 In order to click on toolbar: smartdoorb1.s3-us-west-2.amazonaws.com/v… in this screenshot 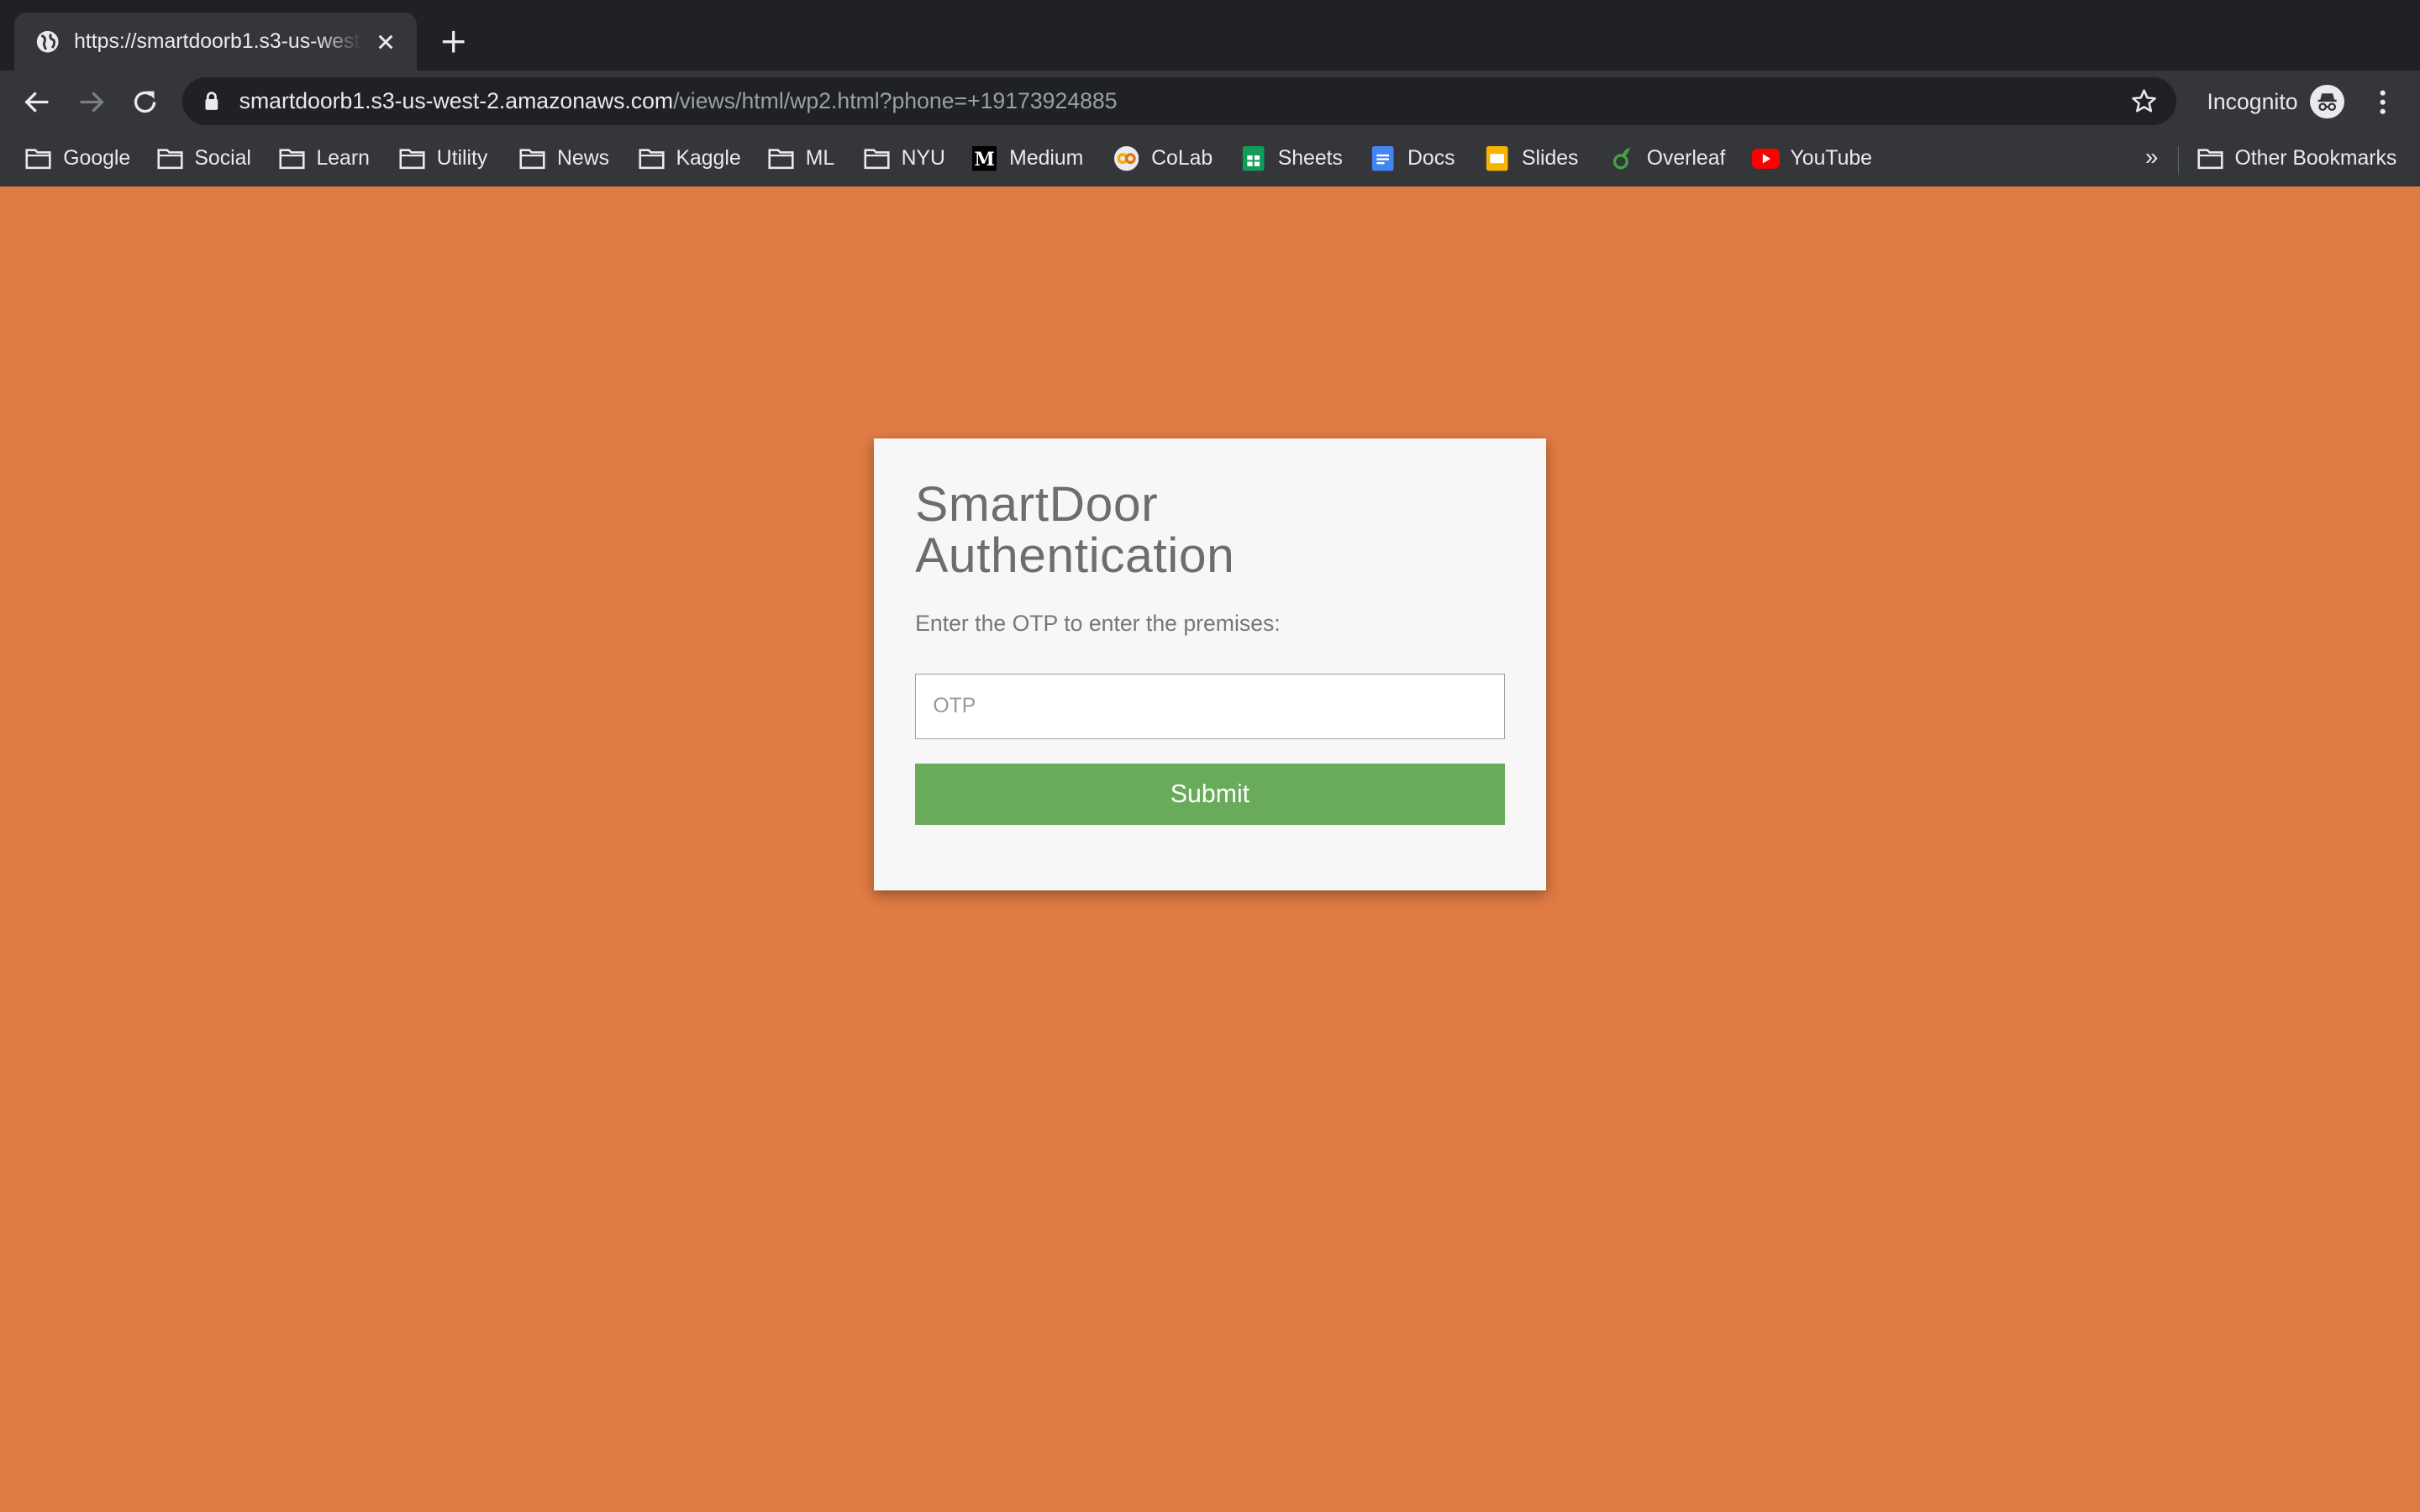, I will do `click(1210, 101)`.